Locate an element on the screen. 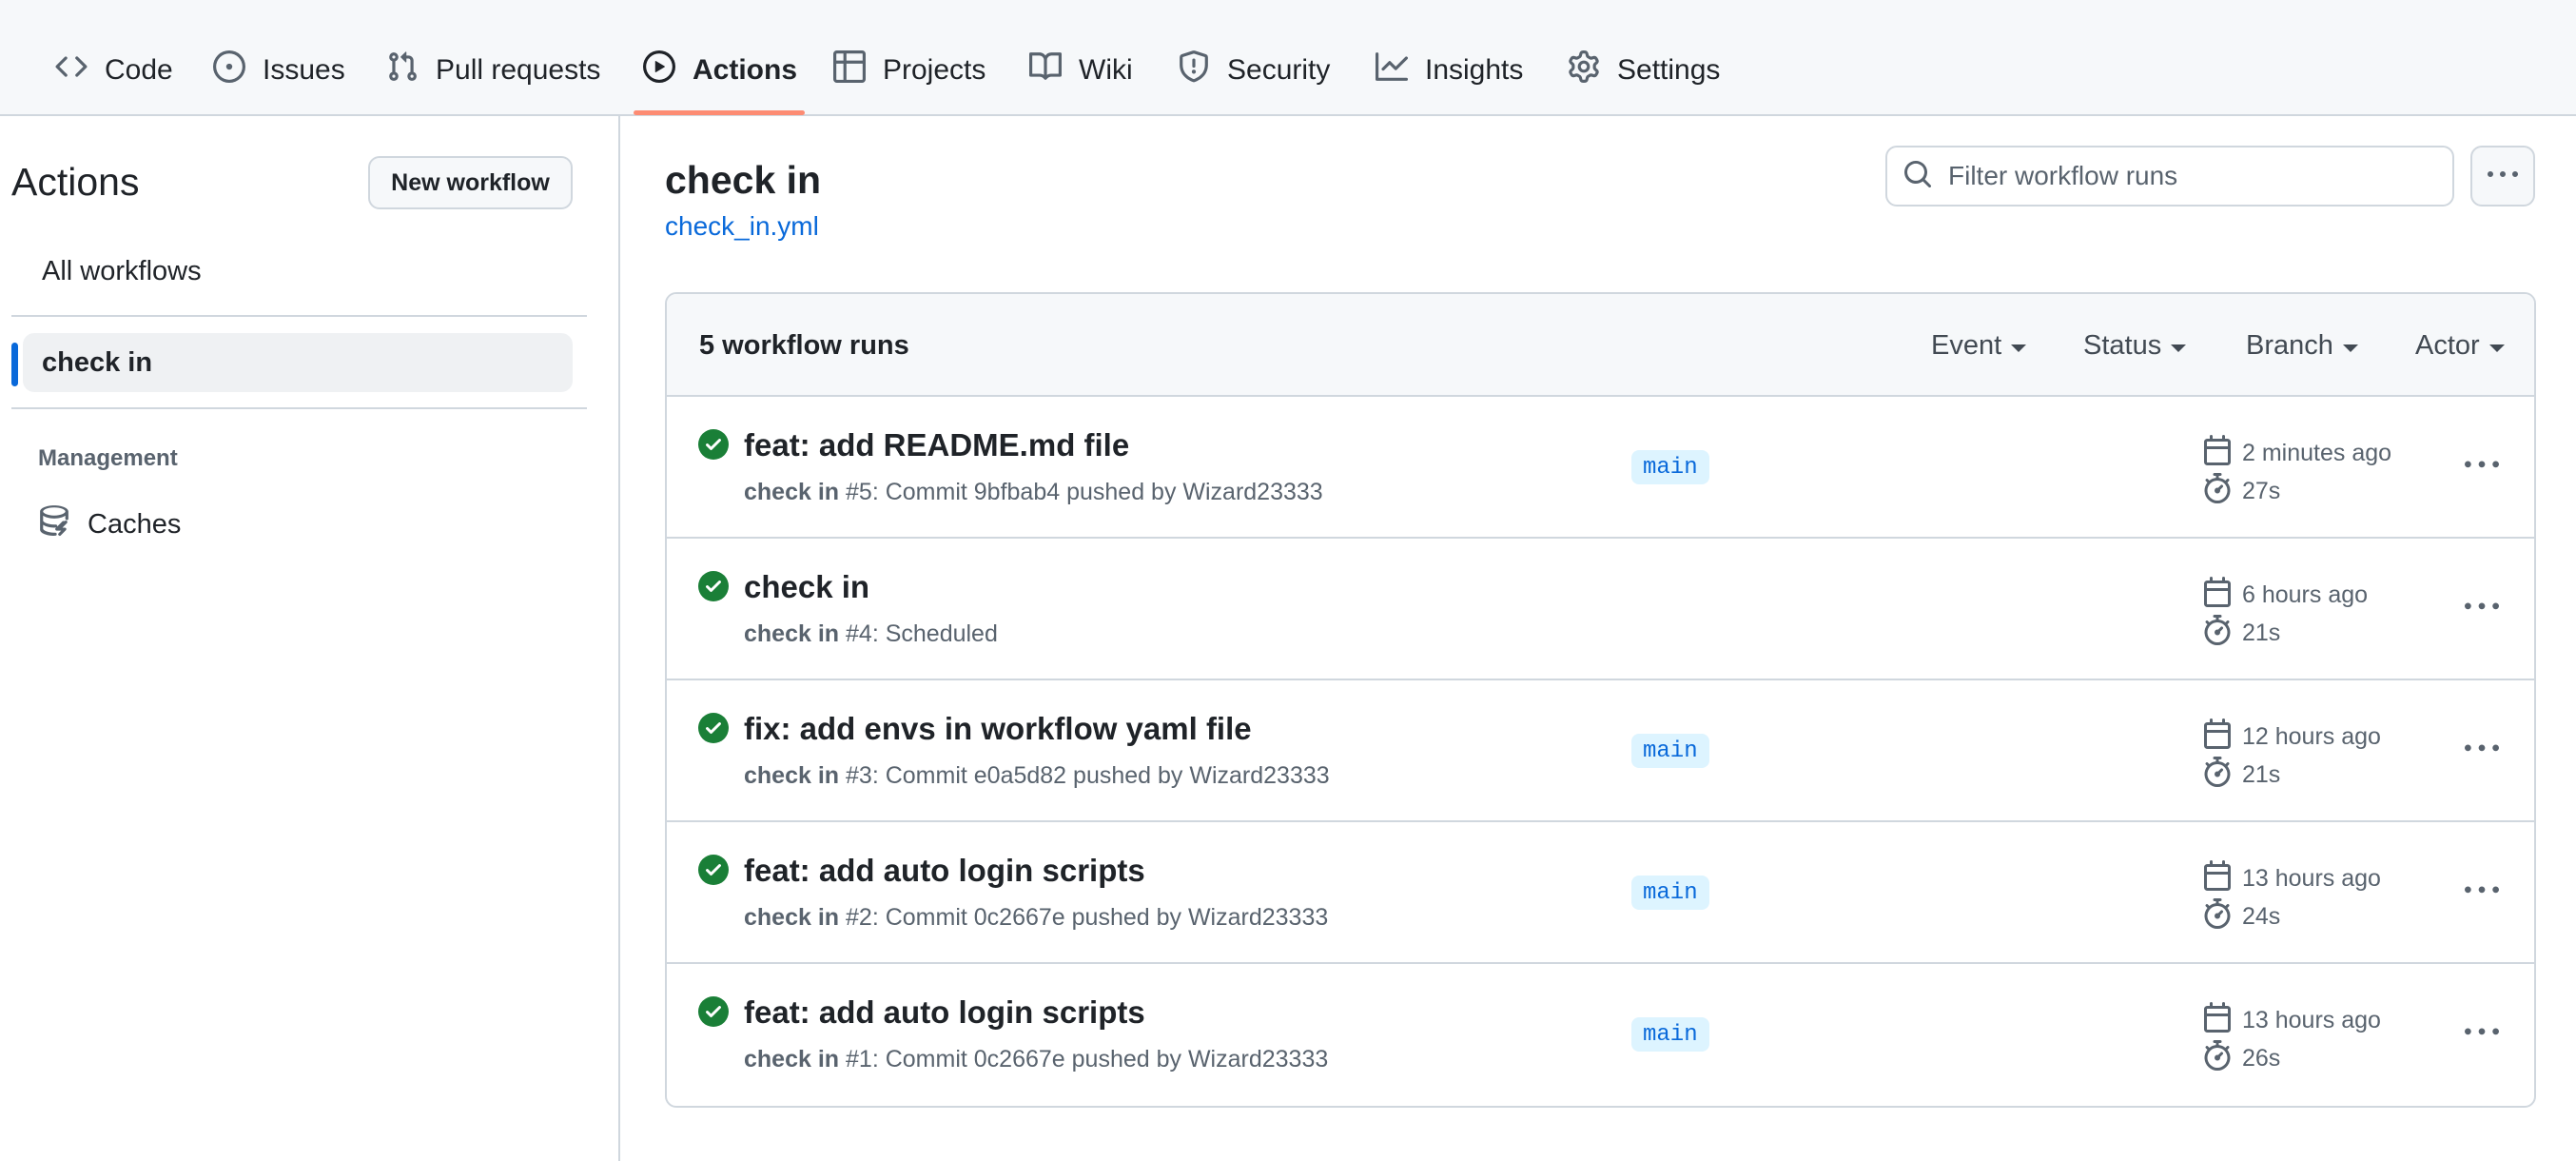 The image size is (2576, 1161). filter-input is located at coordinates (2196, 176).